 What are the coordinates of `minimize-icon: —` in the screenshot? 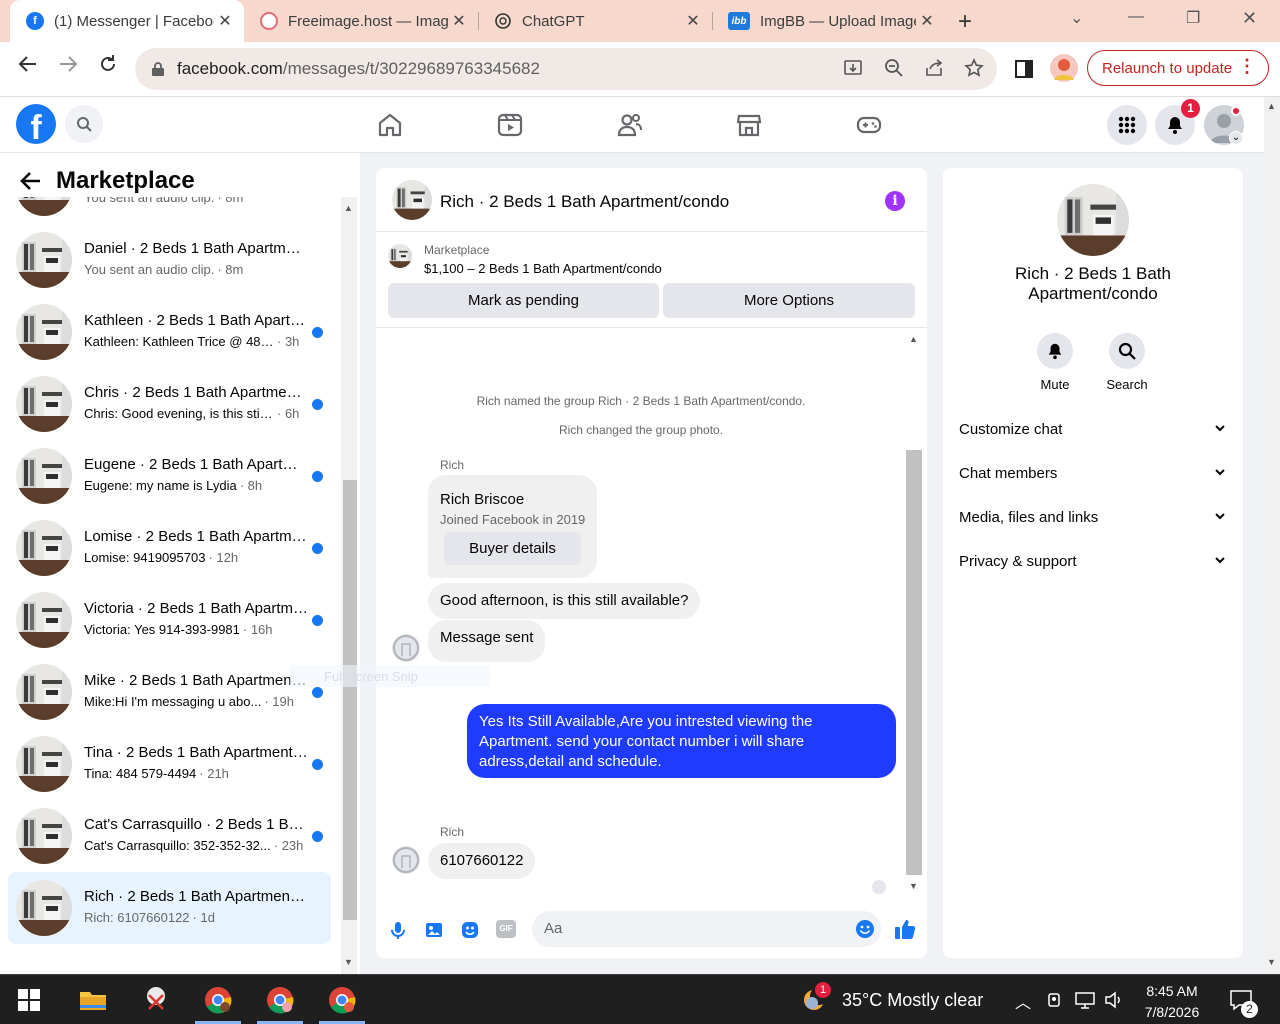 It's located at (1136, 17).